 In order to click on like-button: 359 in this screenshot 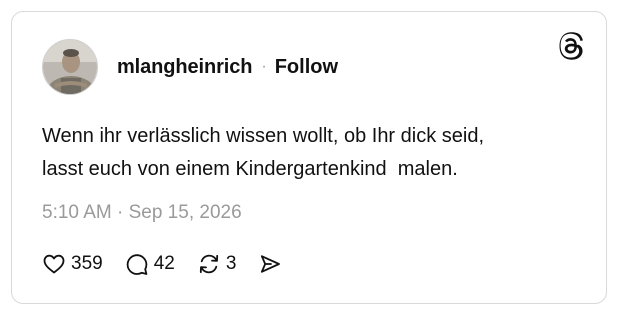, I will do `click(72, 264)`.